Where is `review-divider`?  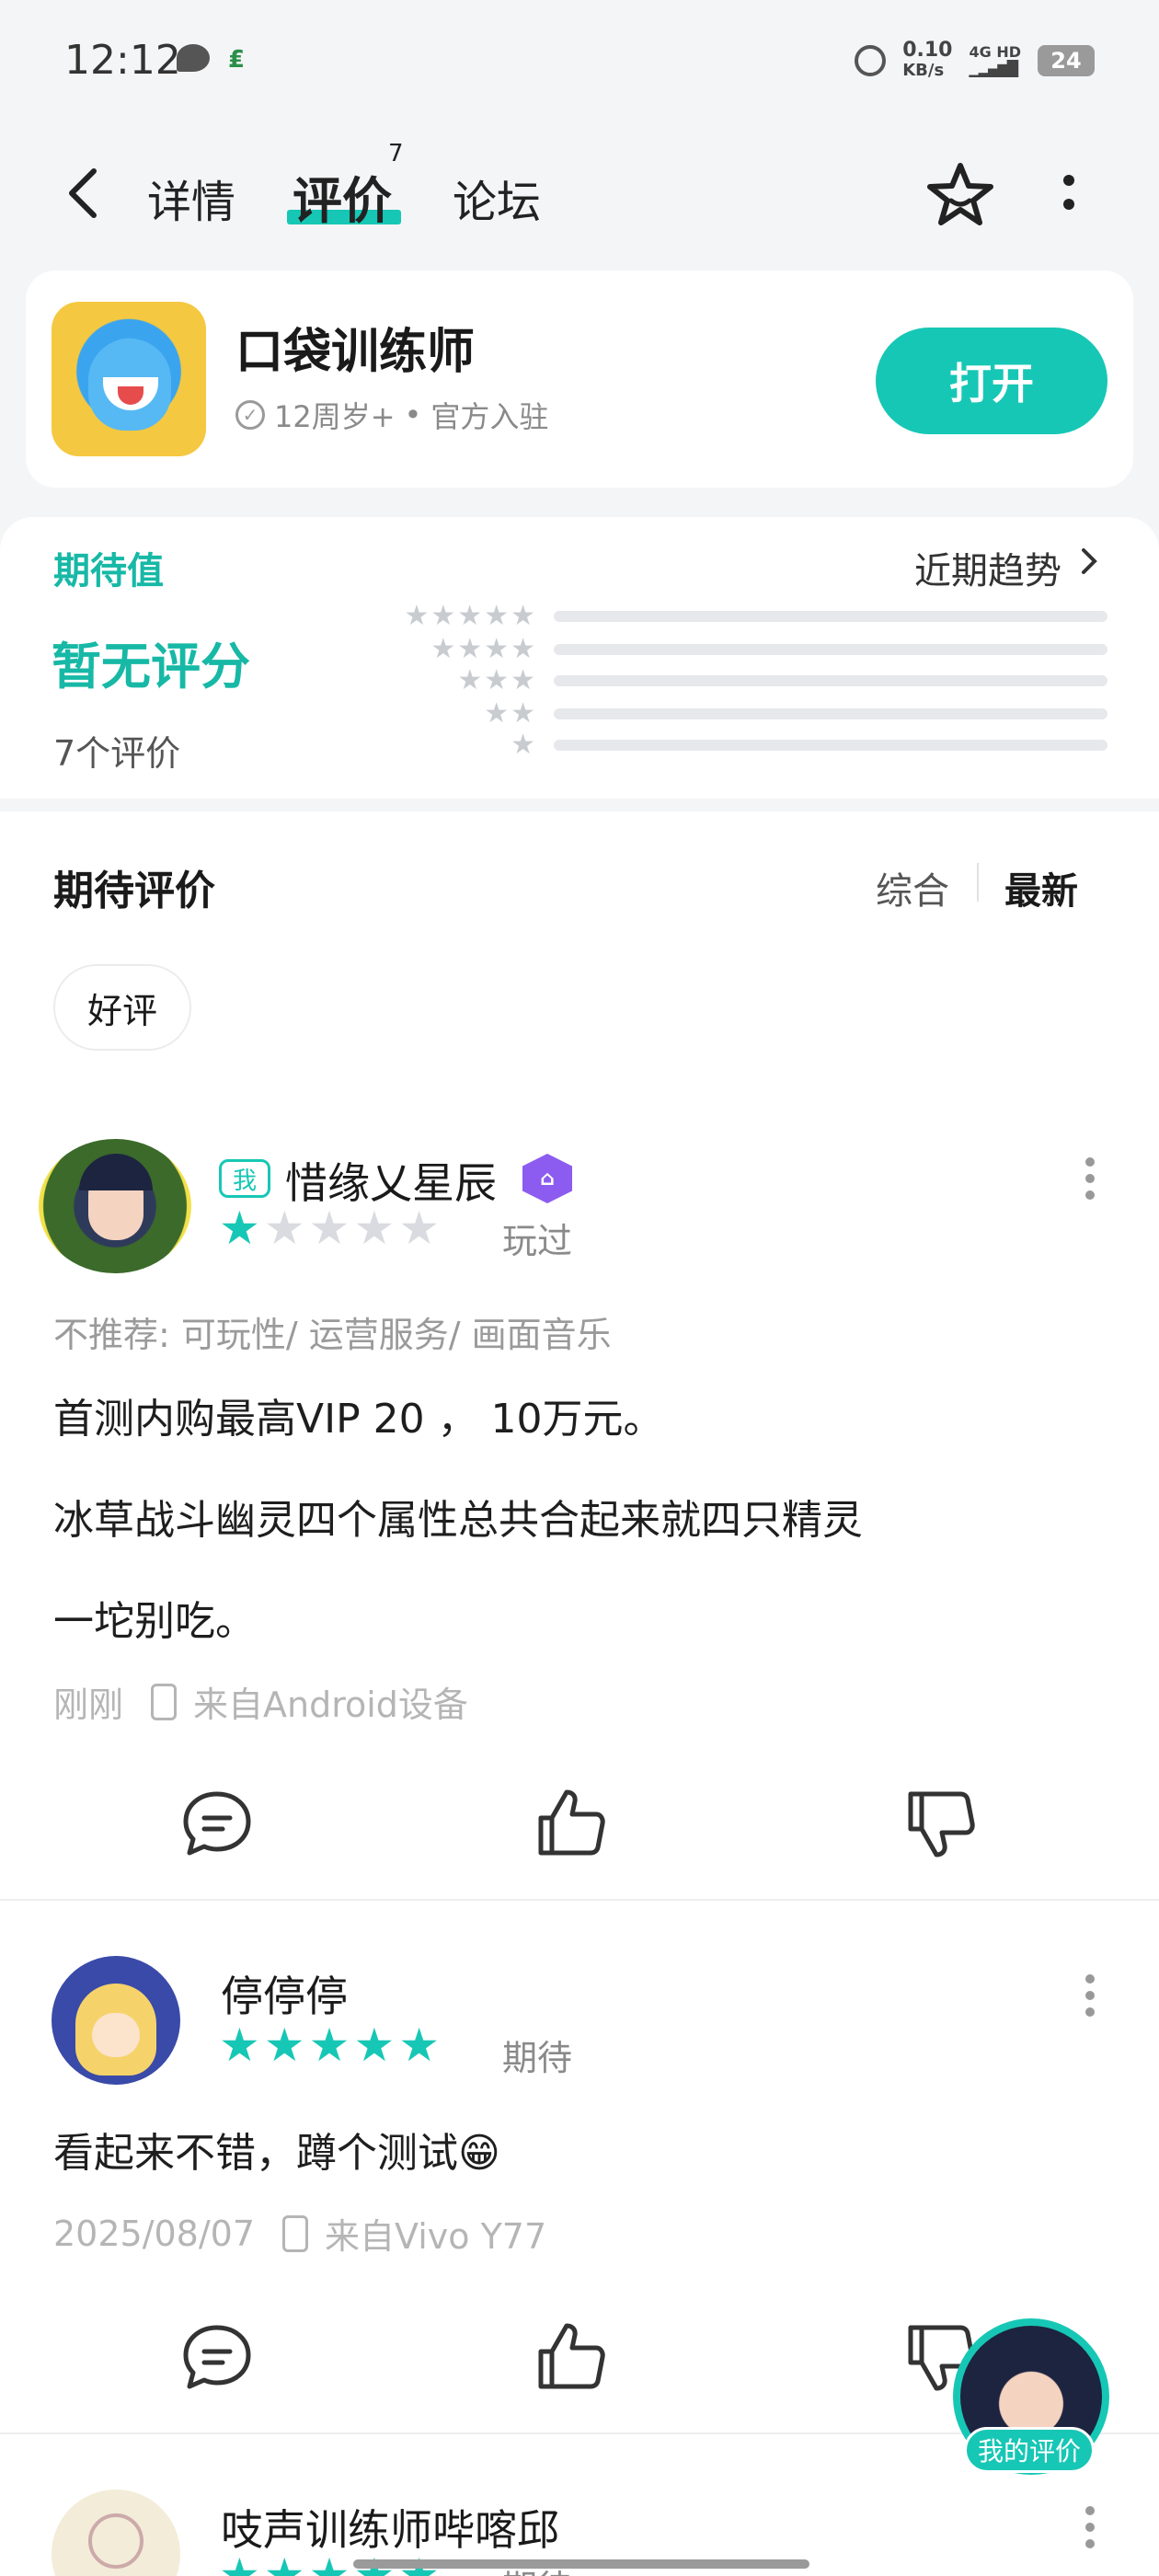
review-divider is located at coordinates (579, 1900).